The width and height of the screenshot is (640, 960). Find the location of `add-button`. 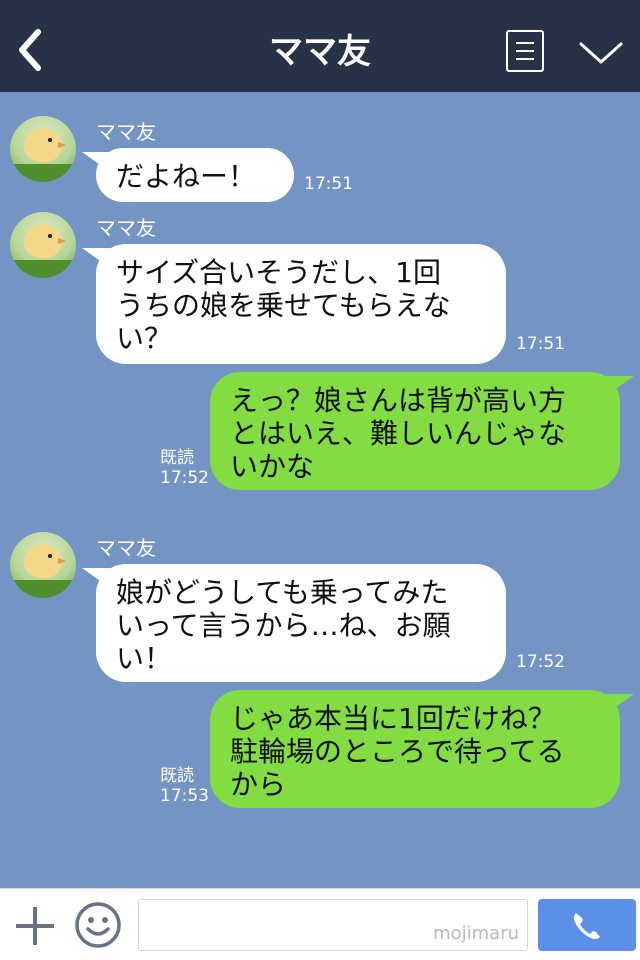

add-button is located at coordinates (35, 926).